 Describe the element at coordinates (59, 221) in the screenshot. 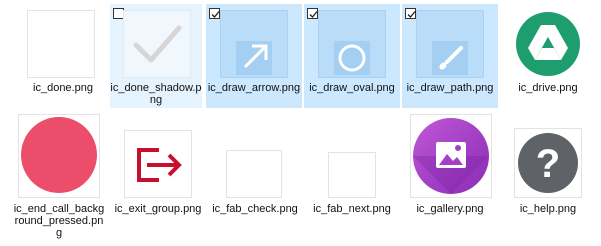

I see `file-name: ic_end_call_background_pressed.png` at that location.